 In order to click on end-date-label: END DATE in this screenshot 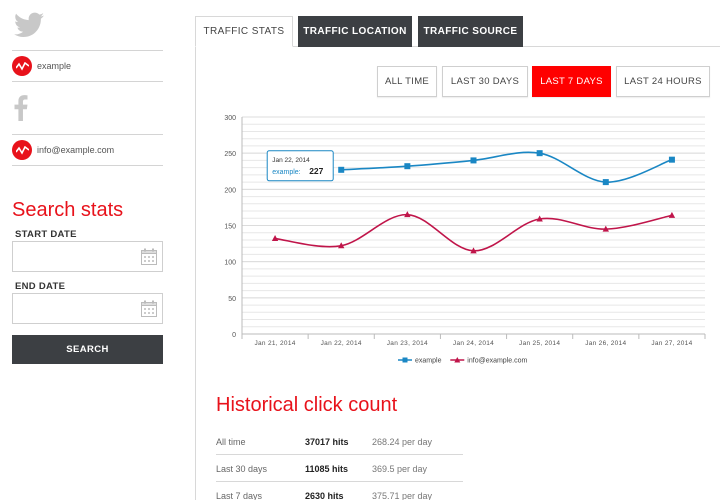, I will do `click(40, 286)`.